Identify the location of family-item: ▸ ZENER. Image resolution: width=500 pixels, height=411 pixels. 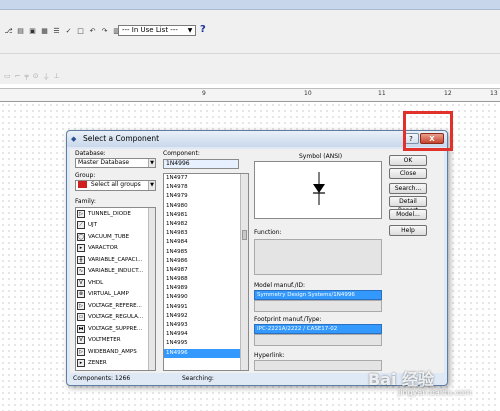
(115, 364).